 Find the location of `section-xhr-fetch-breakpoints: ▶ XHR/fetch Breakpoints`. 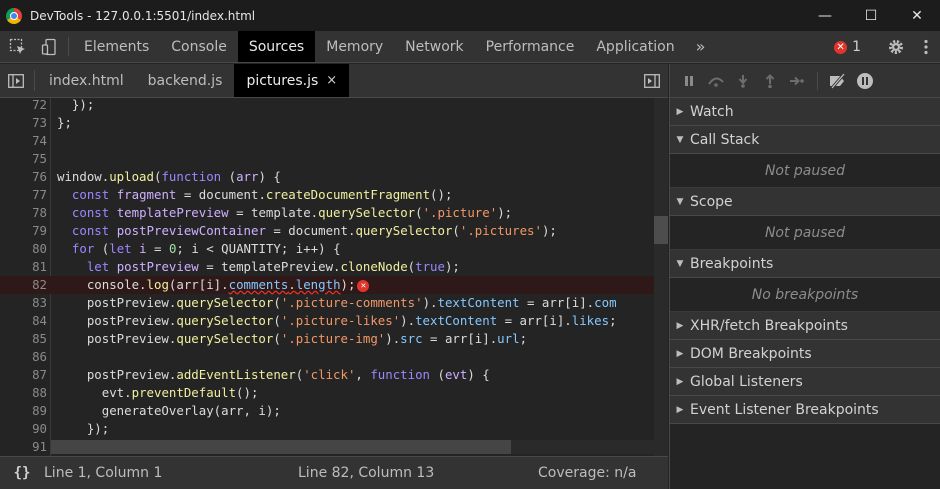

section-xhr-fetch-breakpoints: ▶ XHR/fetch Breakpoints is located at coordinates (805, 326).